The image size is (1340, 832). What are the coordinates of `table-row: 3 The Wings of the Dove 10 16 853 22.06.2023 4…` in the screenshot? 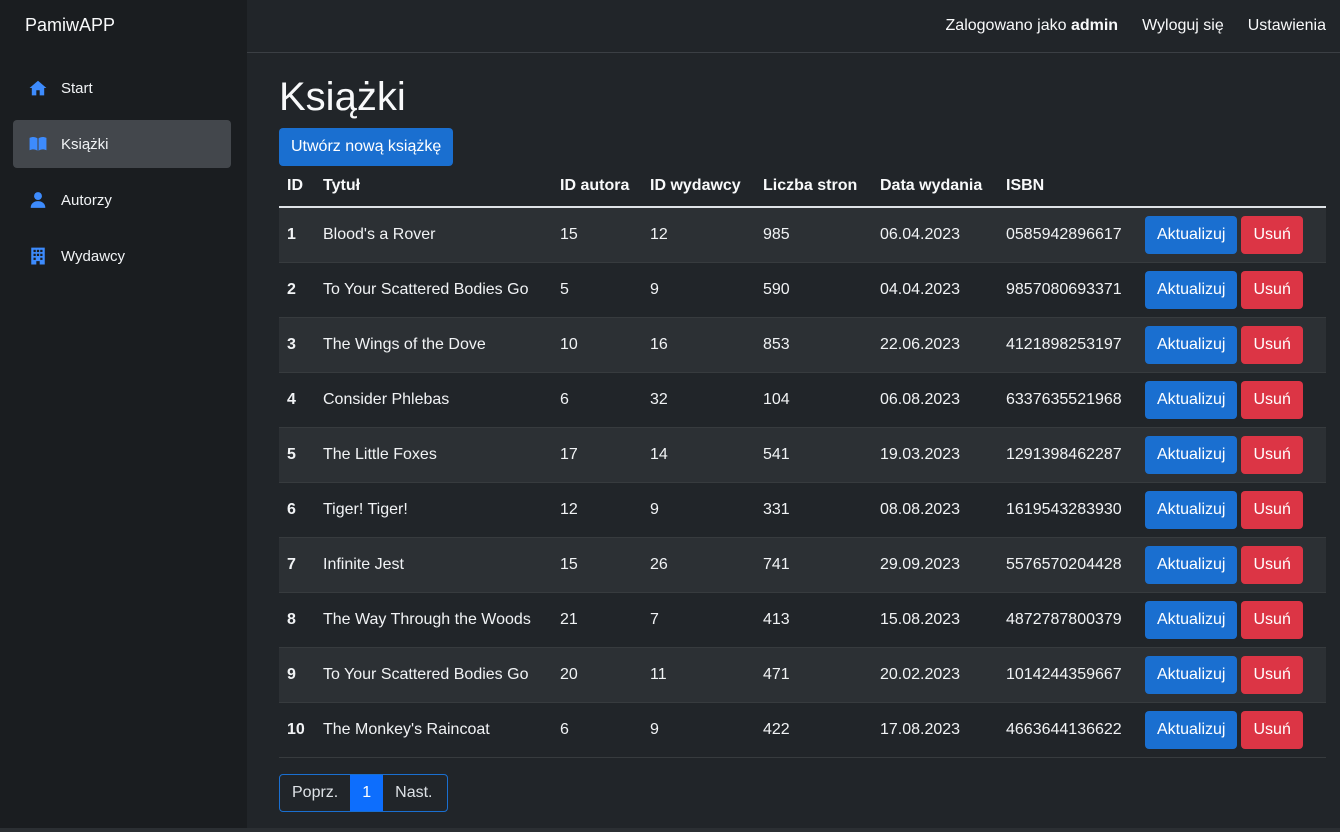 It's located at (802, 345).